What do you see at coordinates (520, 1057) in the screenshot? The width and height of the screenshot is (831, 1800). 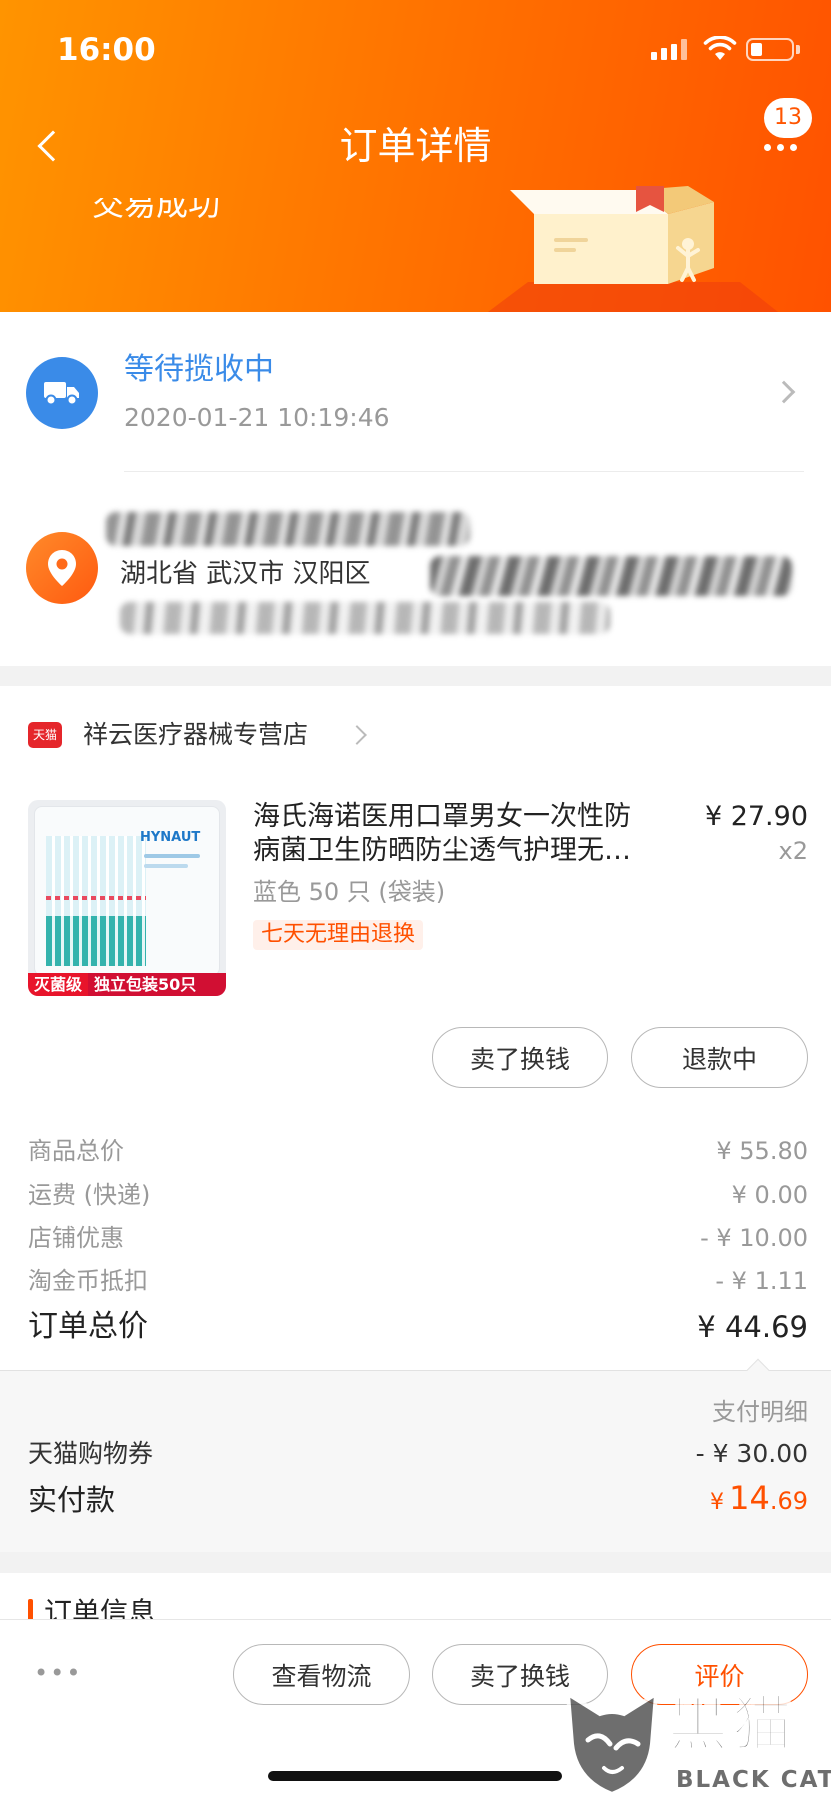 I see `sell-for-cash-button: 卖了换钱` at bounding box center [520, 1057].